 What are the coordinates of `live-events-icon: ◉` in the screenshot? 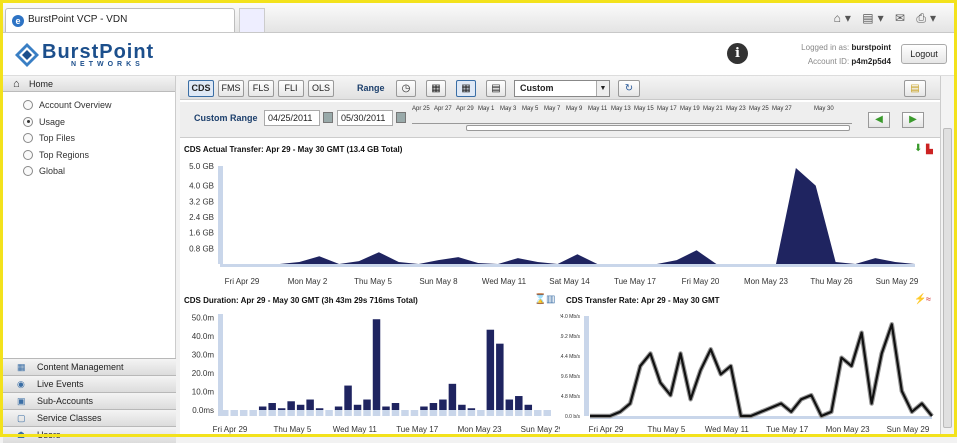 It's located at (21, 384).